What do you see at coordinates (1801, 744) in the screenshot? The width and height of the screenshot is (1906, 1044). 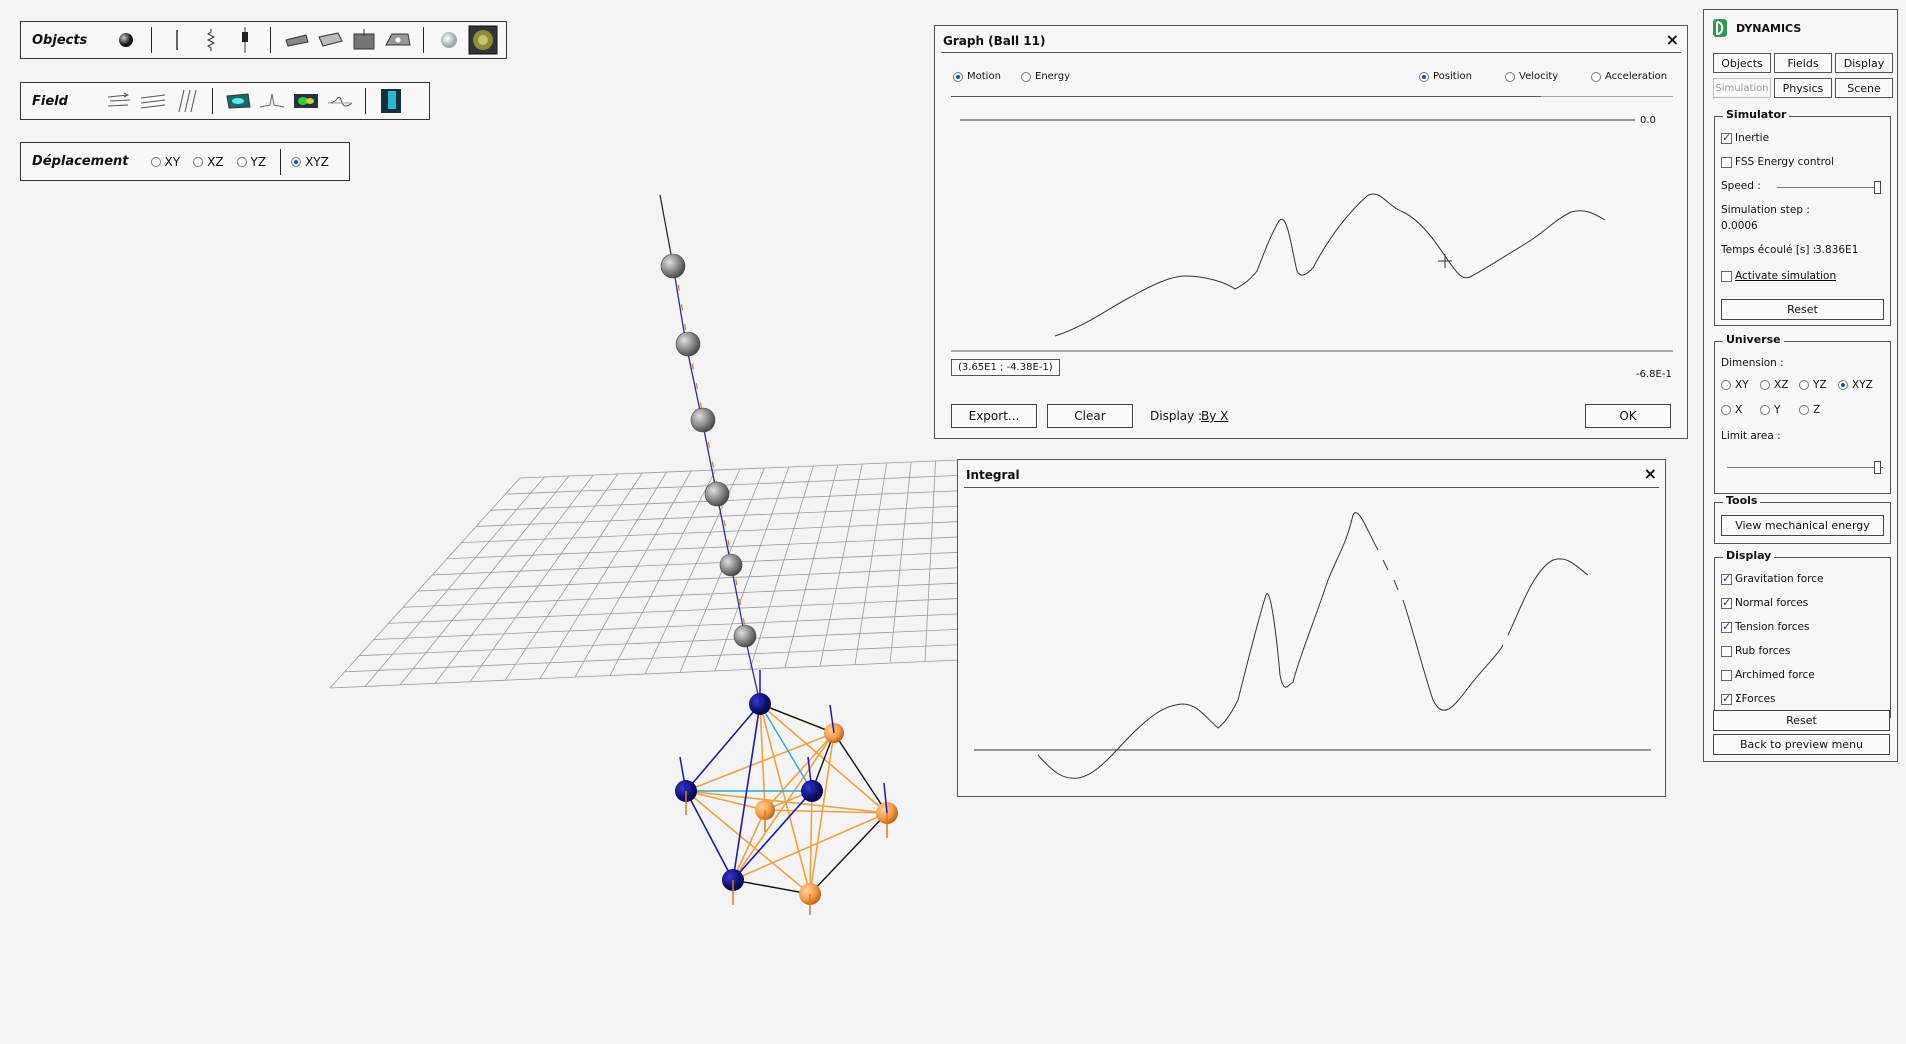 I see `back-to-preview-menu-button: Back to preview menu` at bounding box center [1801, 744].